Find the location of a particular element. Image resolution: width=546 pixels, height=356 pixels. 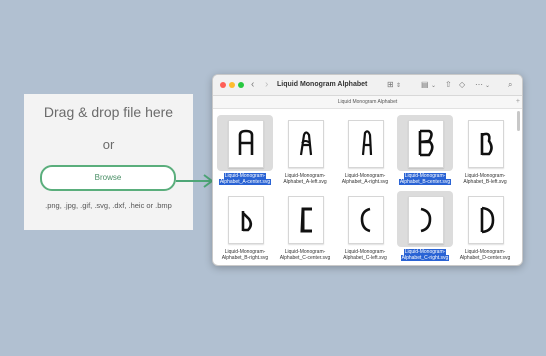

file-name-line2: Alphabet_A-left.svg is located at coordinates (305, 182).